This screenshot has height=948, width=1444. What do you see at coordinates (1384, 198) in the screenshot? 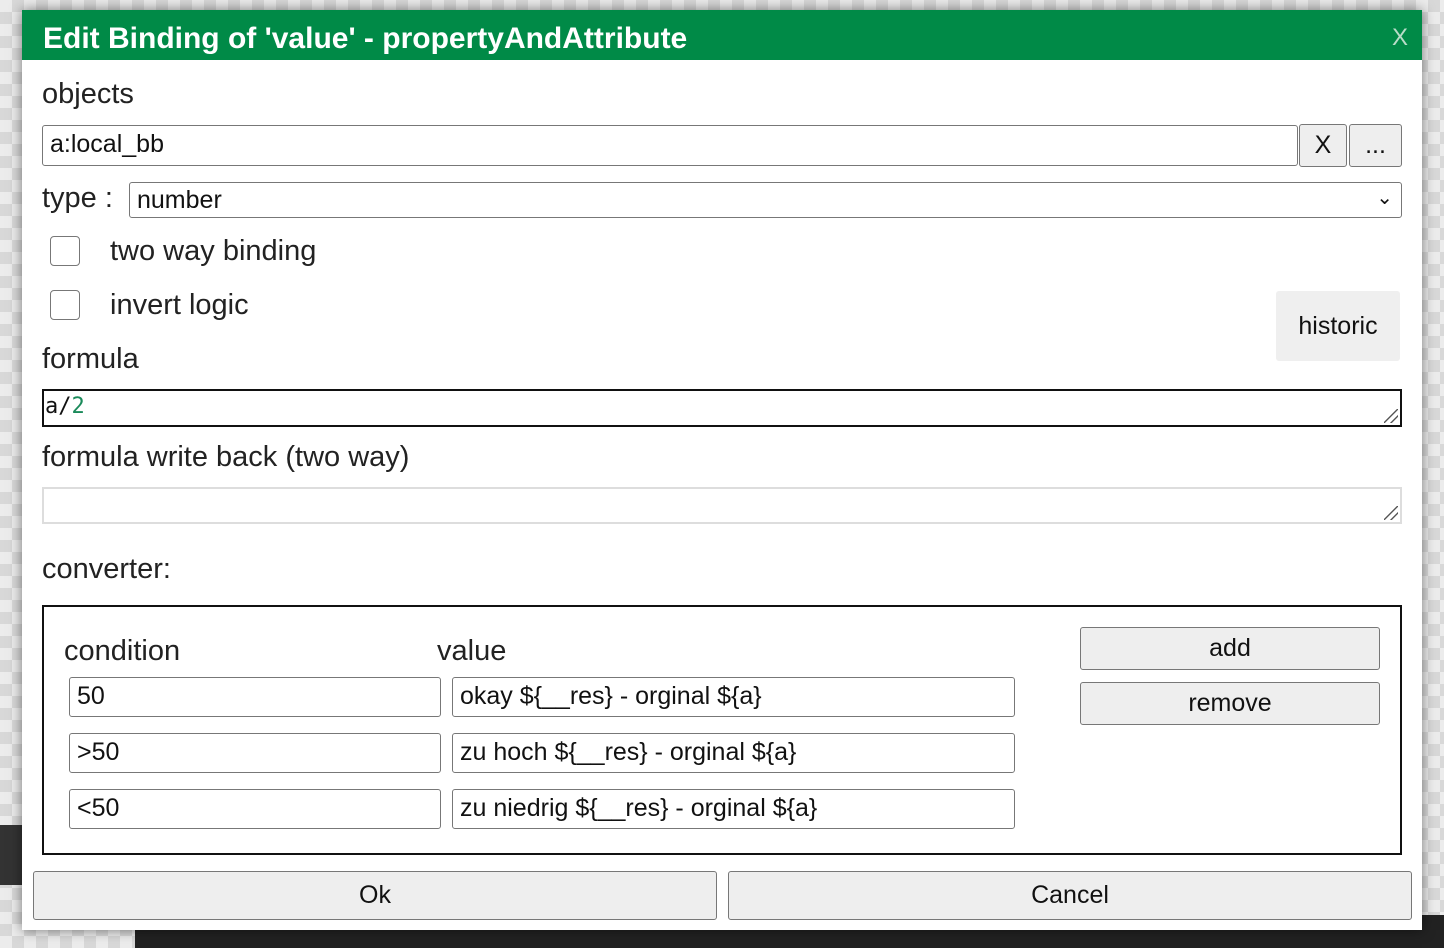
I see `chevron-down-icon: ⌄` at bounding box center [1384, 198].